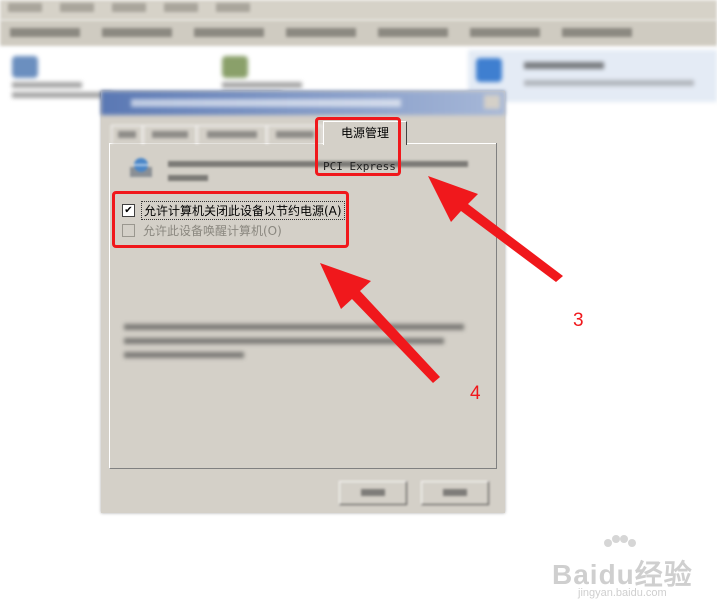 The image size is (717, 614). I want to click on watermark-site: jingyan.baidu.com, so click(622, 593).